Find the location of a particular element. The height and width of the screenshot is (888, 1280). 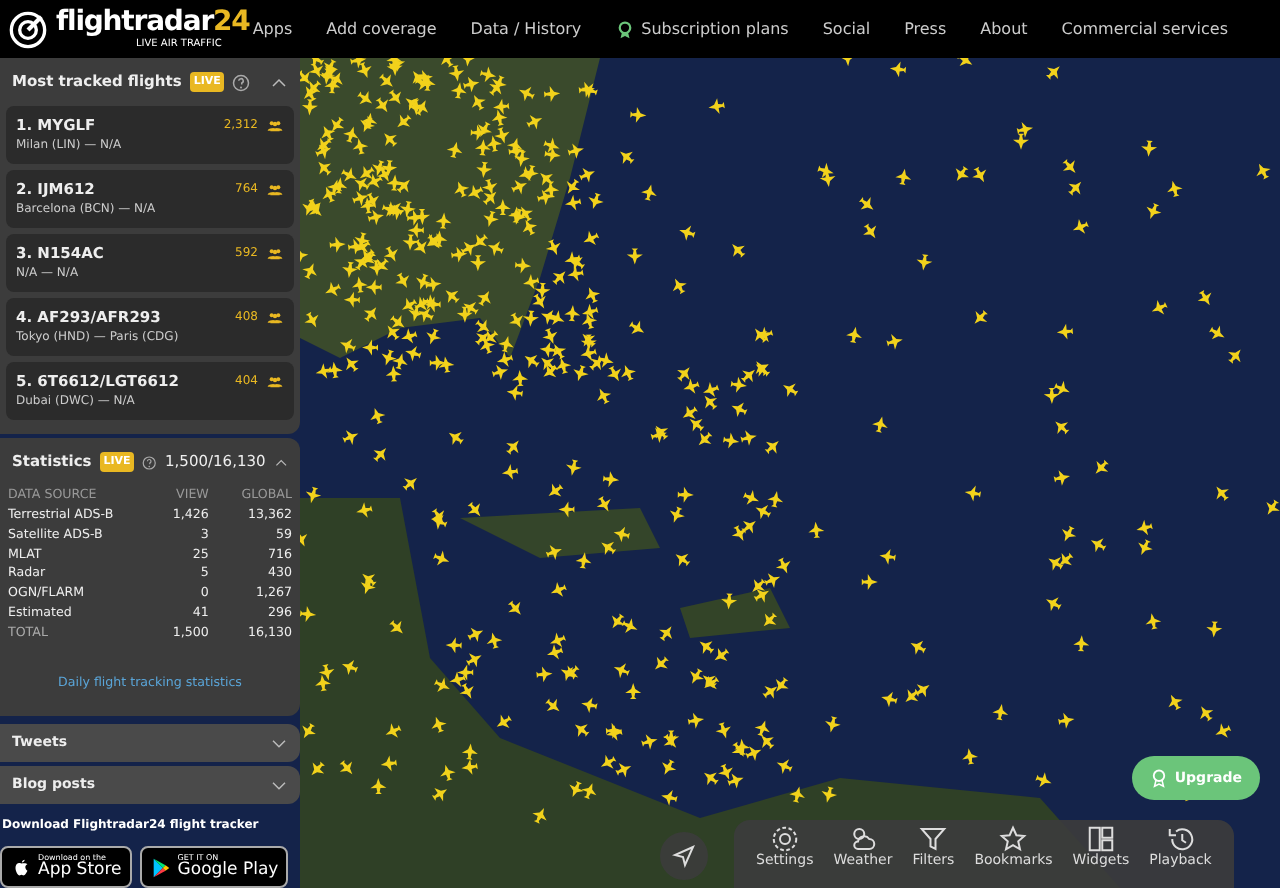

logo-text: flightradar24 is located at coordinates (153, 22).